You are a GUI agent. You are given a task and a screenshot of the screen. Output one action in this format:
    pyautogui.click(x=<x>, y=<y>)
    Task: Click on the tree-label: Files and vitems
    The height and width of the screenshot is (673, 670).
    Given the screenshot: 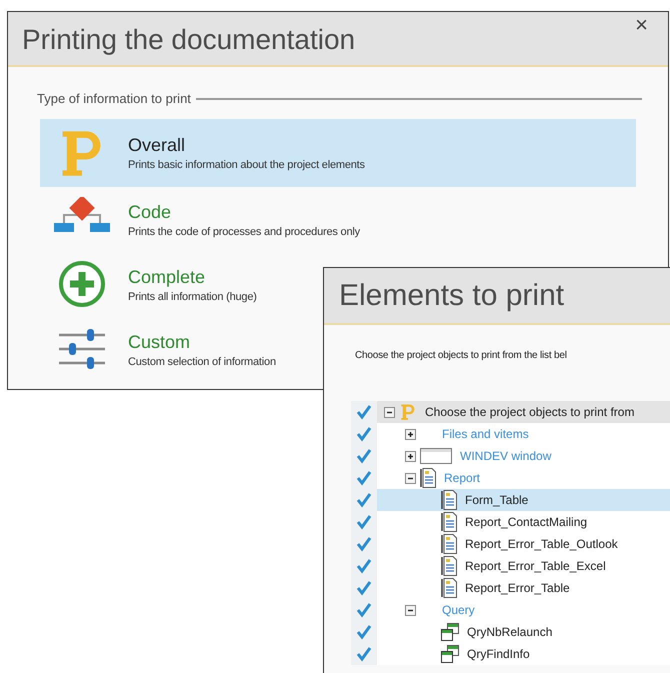 What is the action you would take?
    pyautogui.click(x=485, y=434)
    